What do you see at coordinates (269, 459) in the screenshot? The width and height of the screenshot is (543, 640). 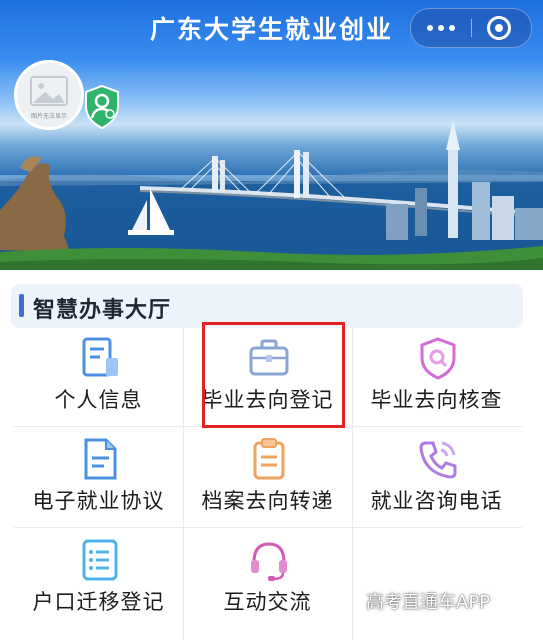 I see `archive-icon` at bounding box center [269, 459].